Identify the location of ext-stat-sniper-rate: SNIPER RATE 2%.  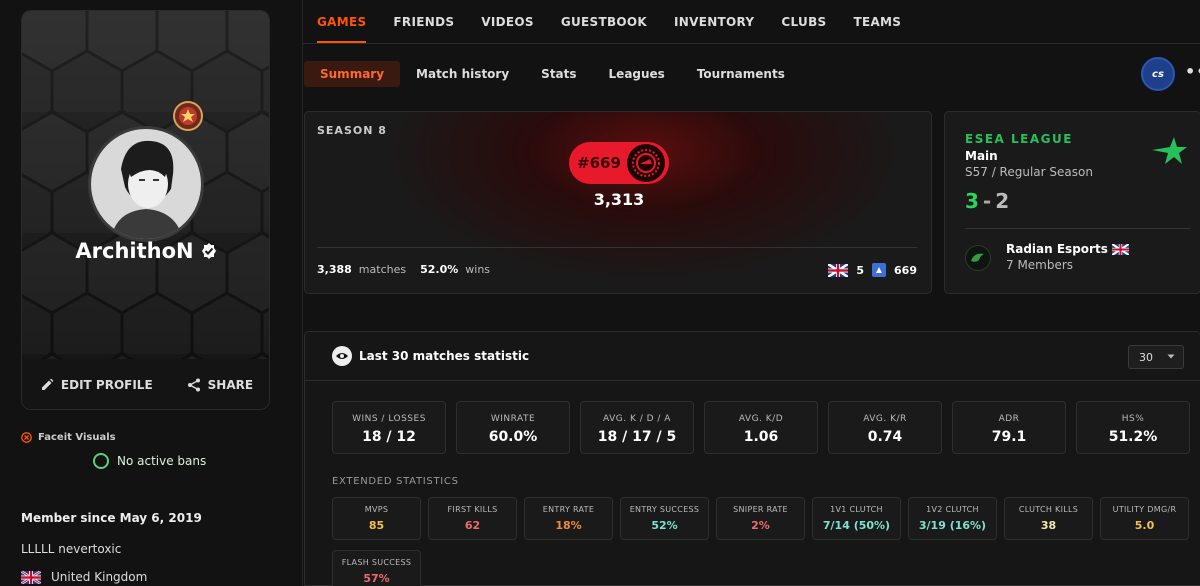
(760, 518).